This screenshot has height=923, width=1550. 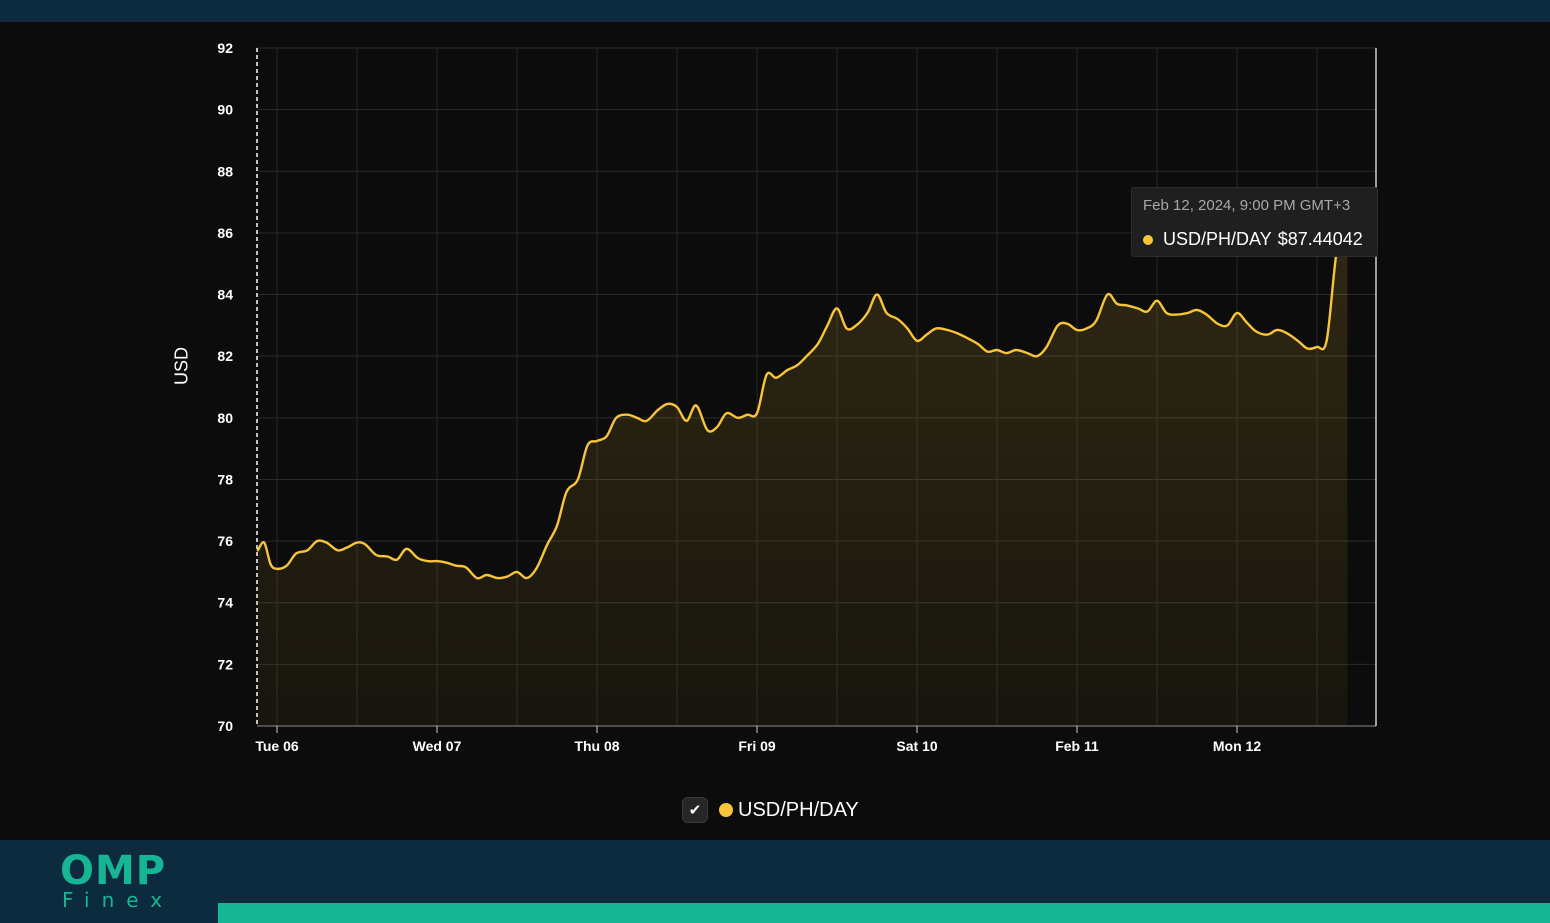 I want to click on y-tick-label: 86, so click(x=225, y=233).